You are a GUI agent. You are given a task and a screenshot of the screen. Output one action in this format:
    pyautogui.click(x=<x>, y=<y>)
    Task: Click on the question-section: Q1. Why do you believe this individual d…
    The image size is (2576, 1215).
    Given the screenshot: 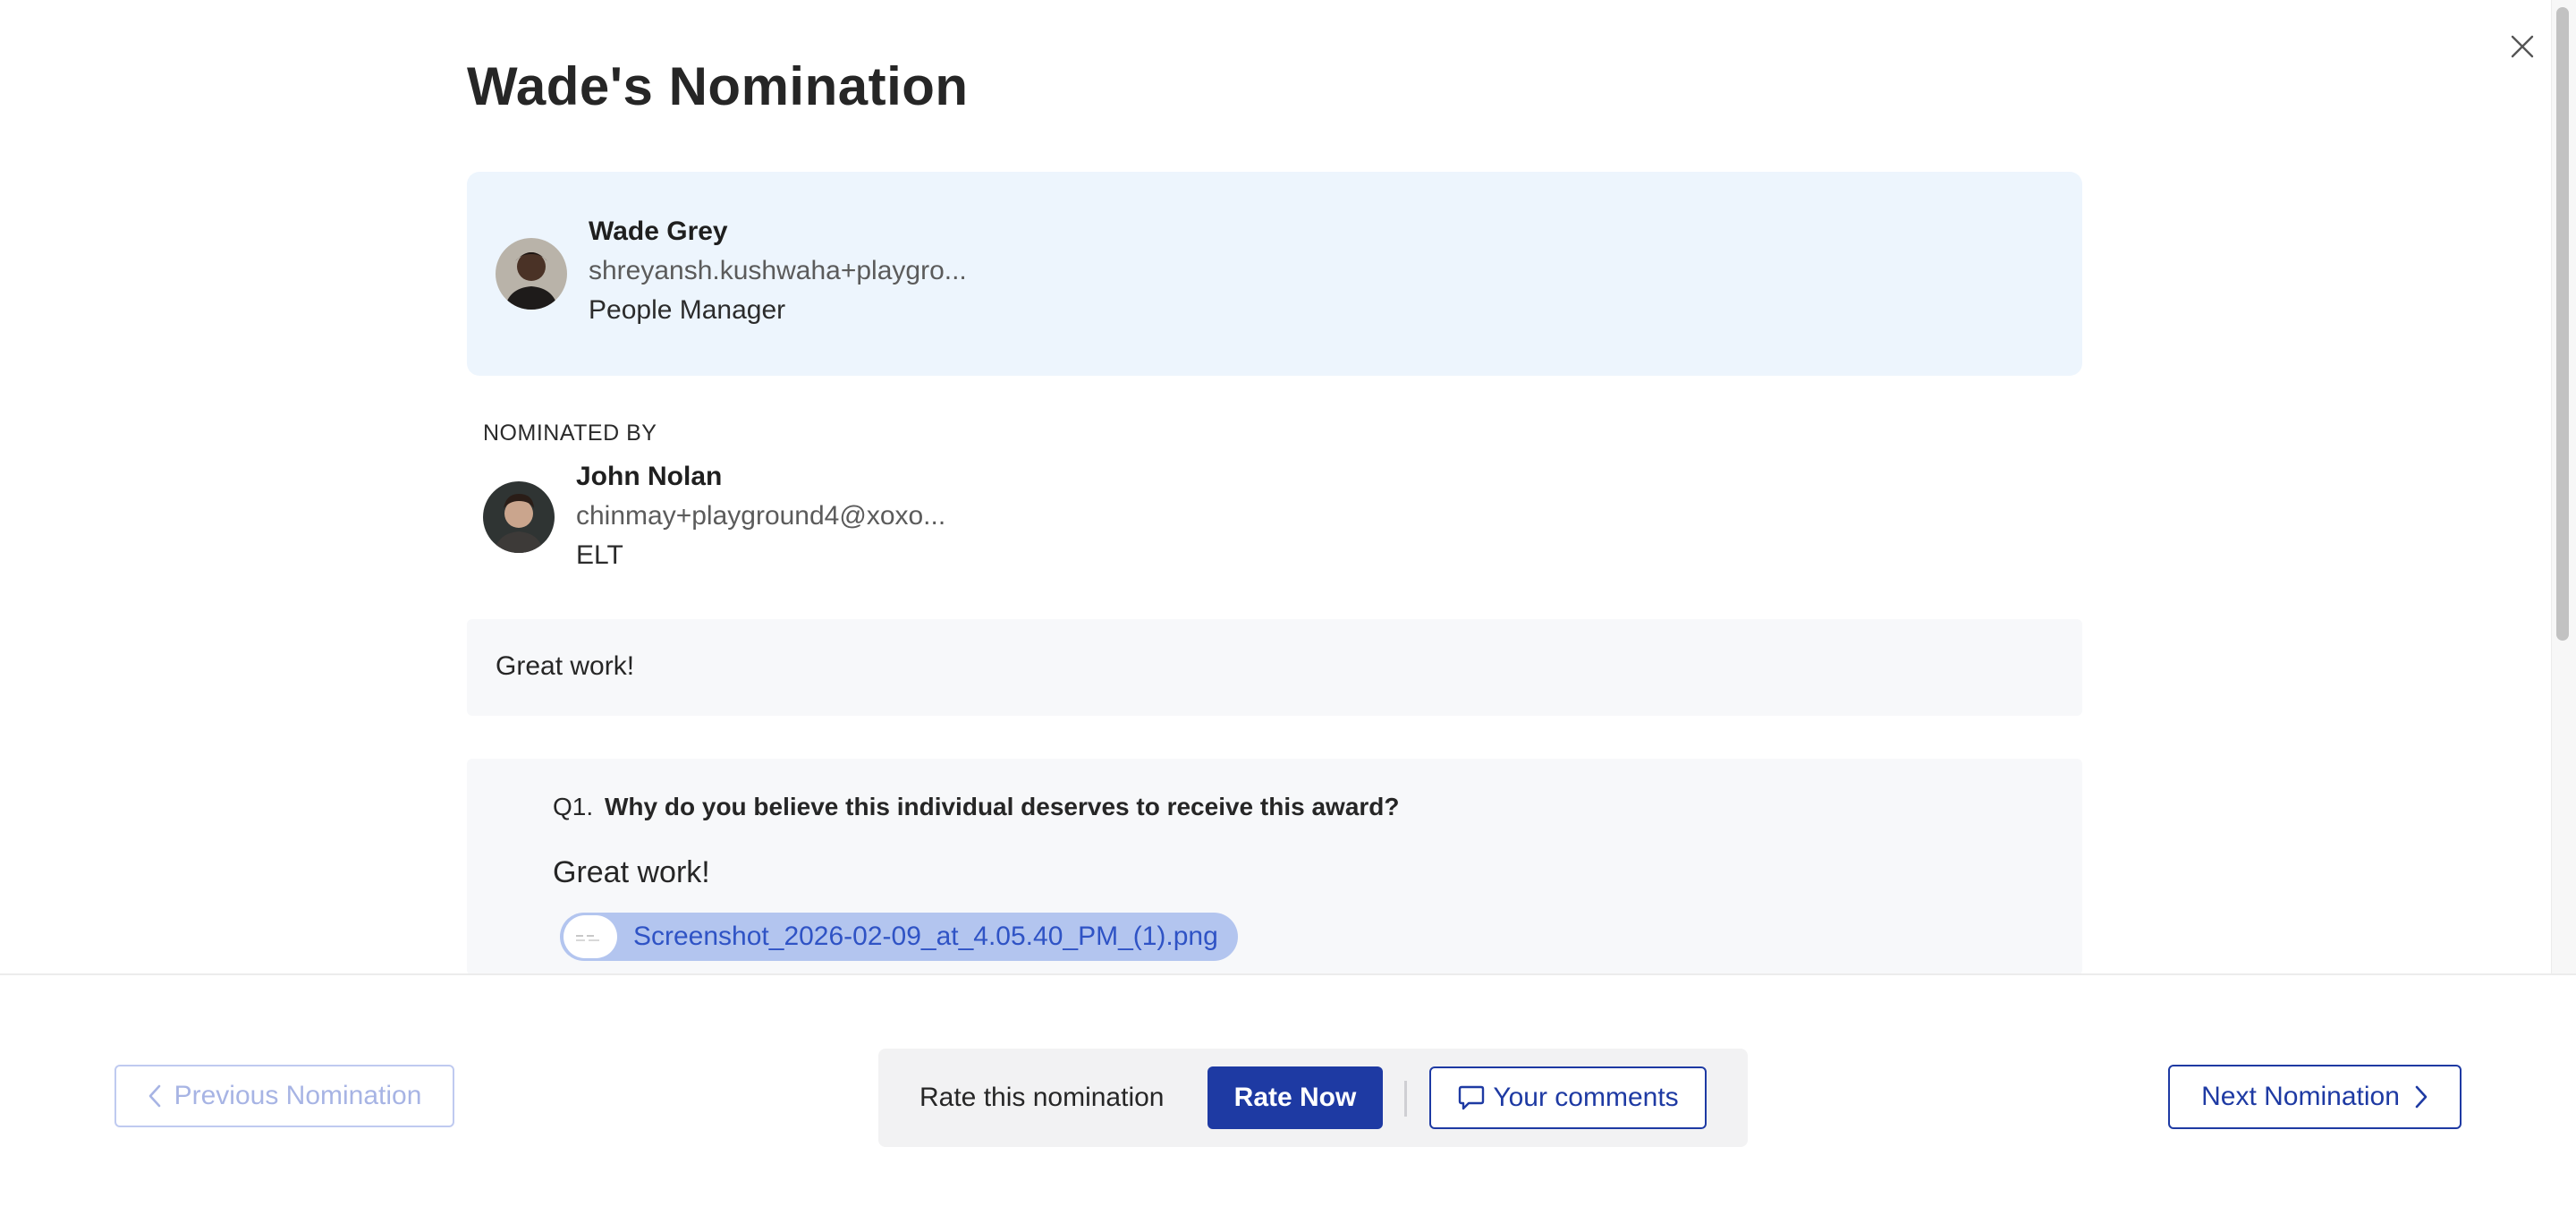 What is the action you would take?
    pyautogui.click(x=1274, y=867)
    